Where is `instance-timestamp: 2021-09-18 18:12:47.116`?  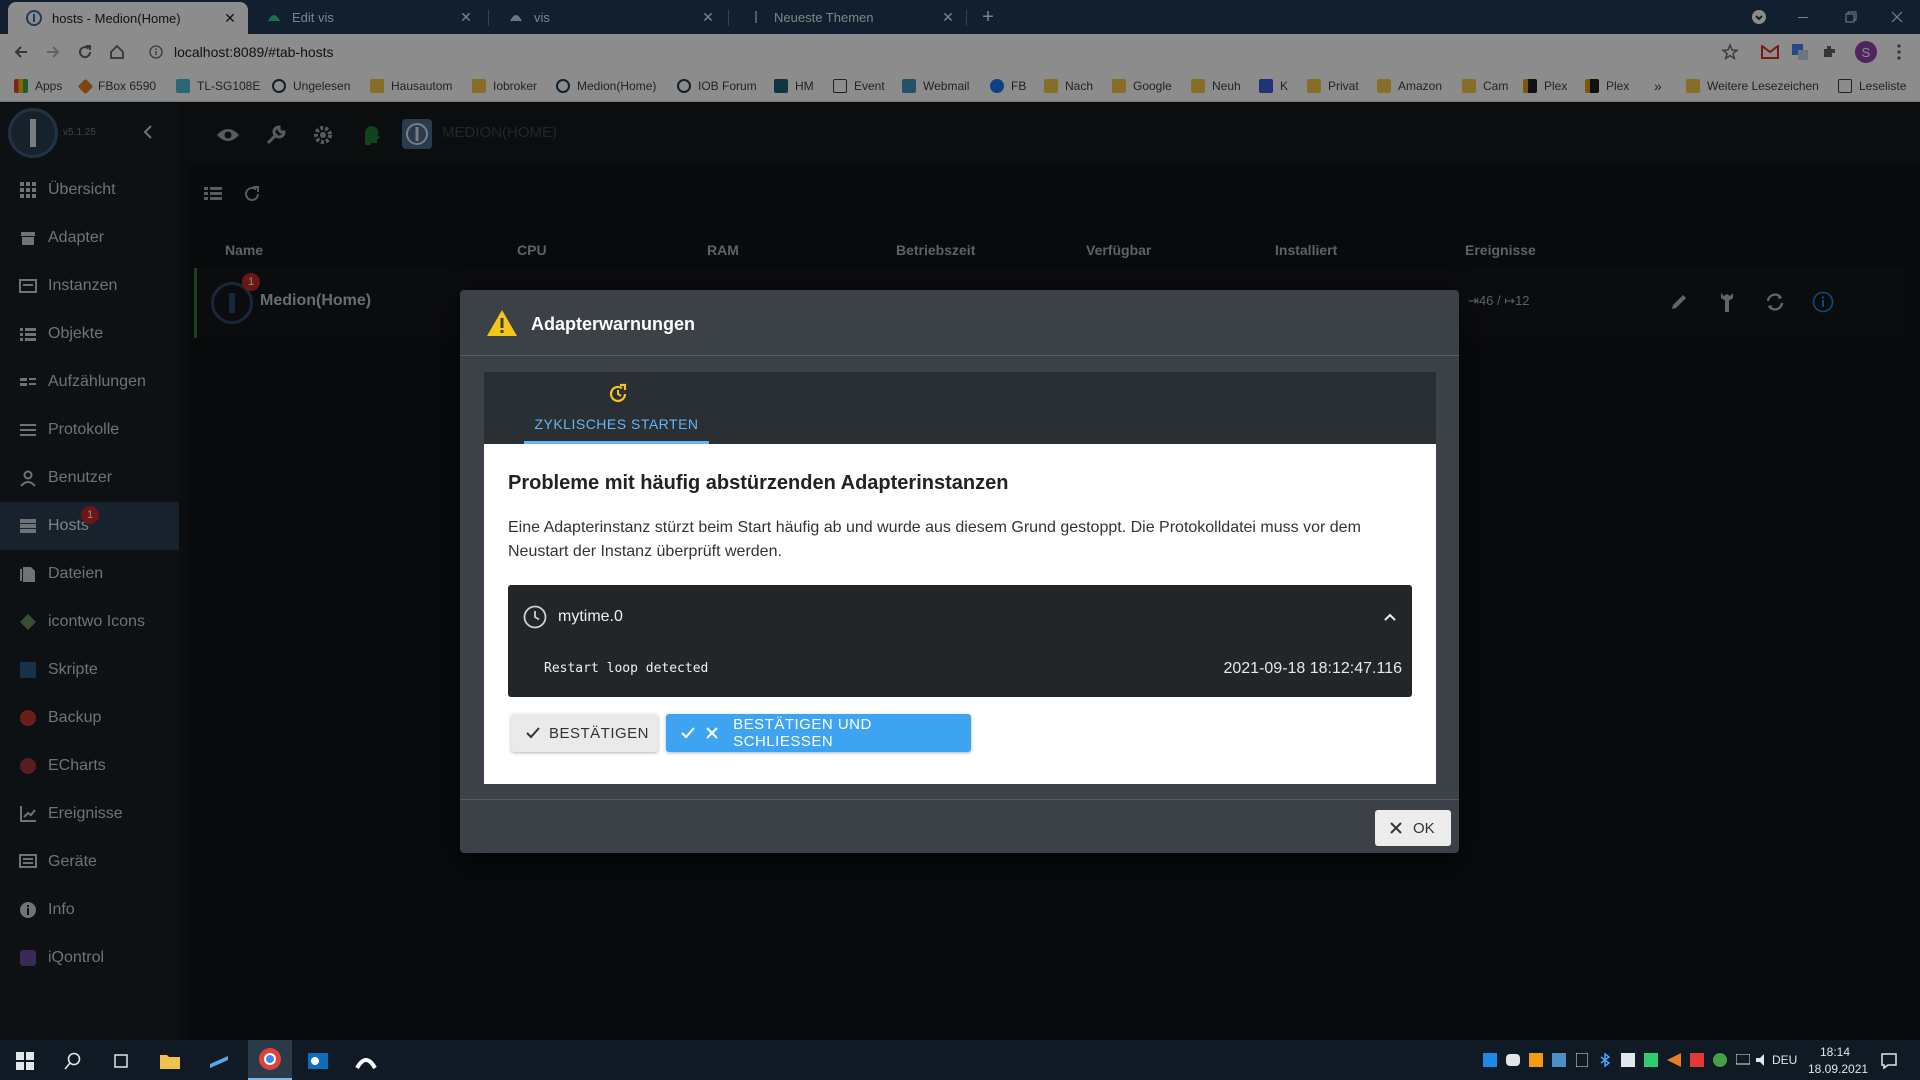
instance-timestamp: 2021-09-18 18:12:47.116 is located at coordinates (1312, 668).